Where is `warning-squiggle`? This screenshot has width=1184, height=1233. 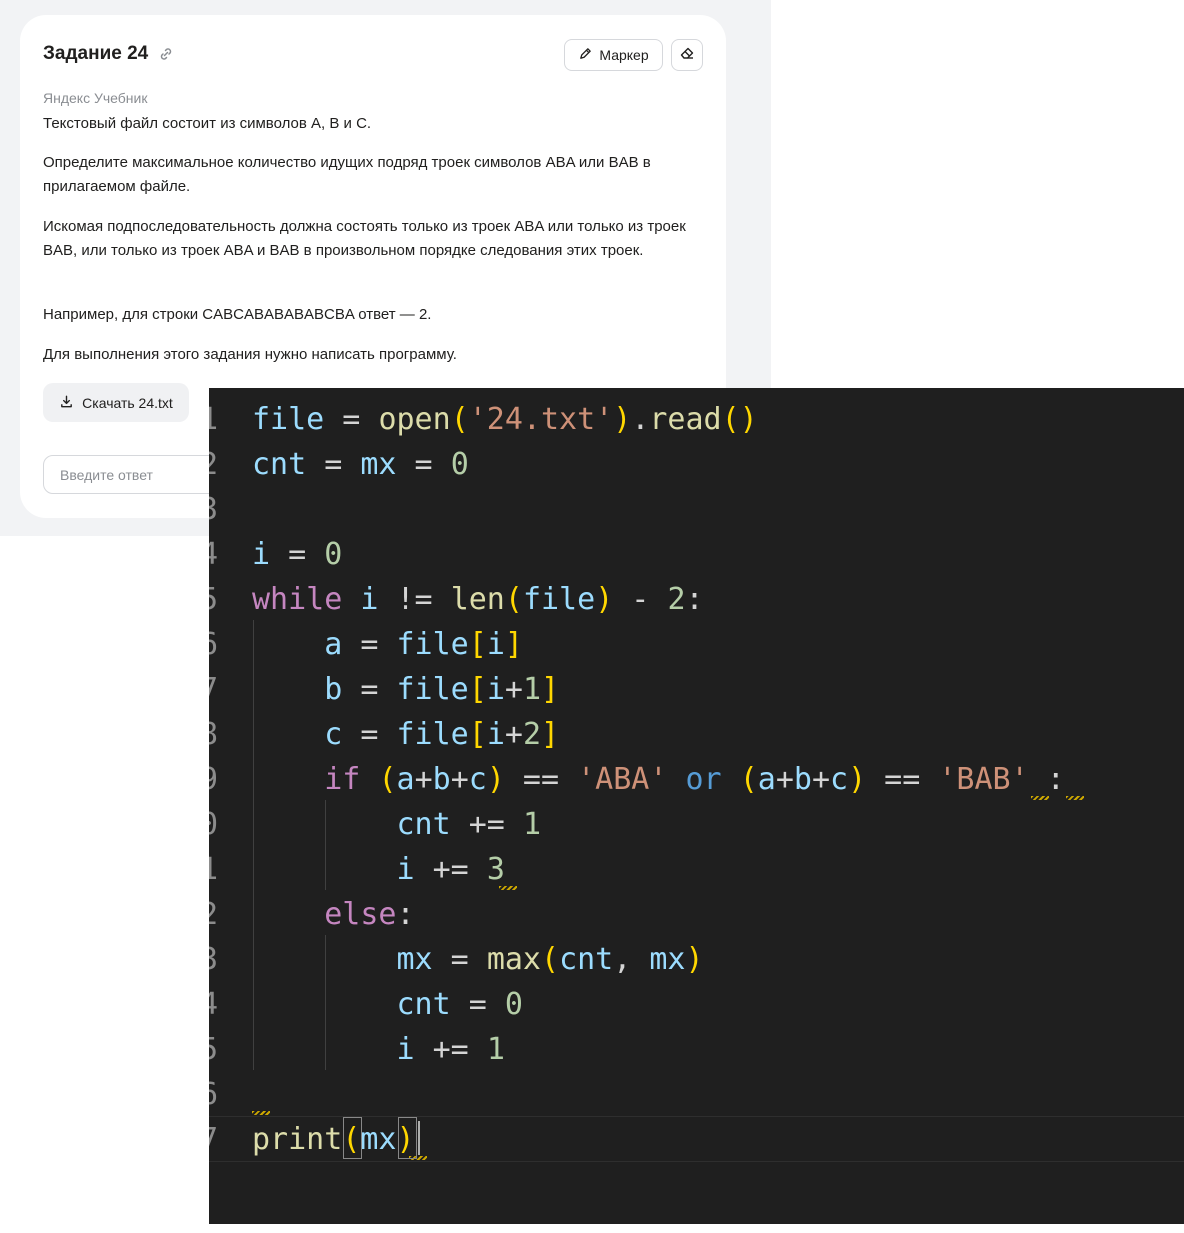 warning-squiggle is located at coordinates (508, 888).